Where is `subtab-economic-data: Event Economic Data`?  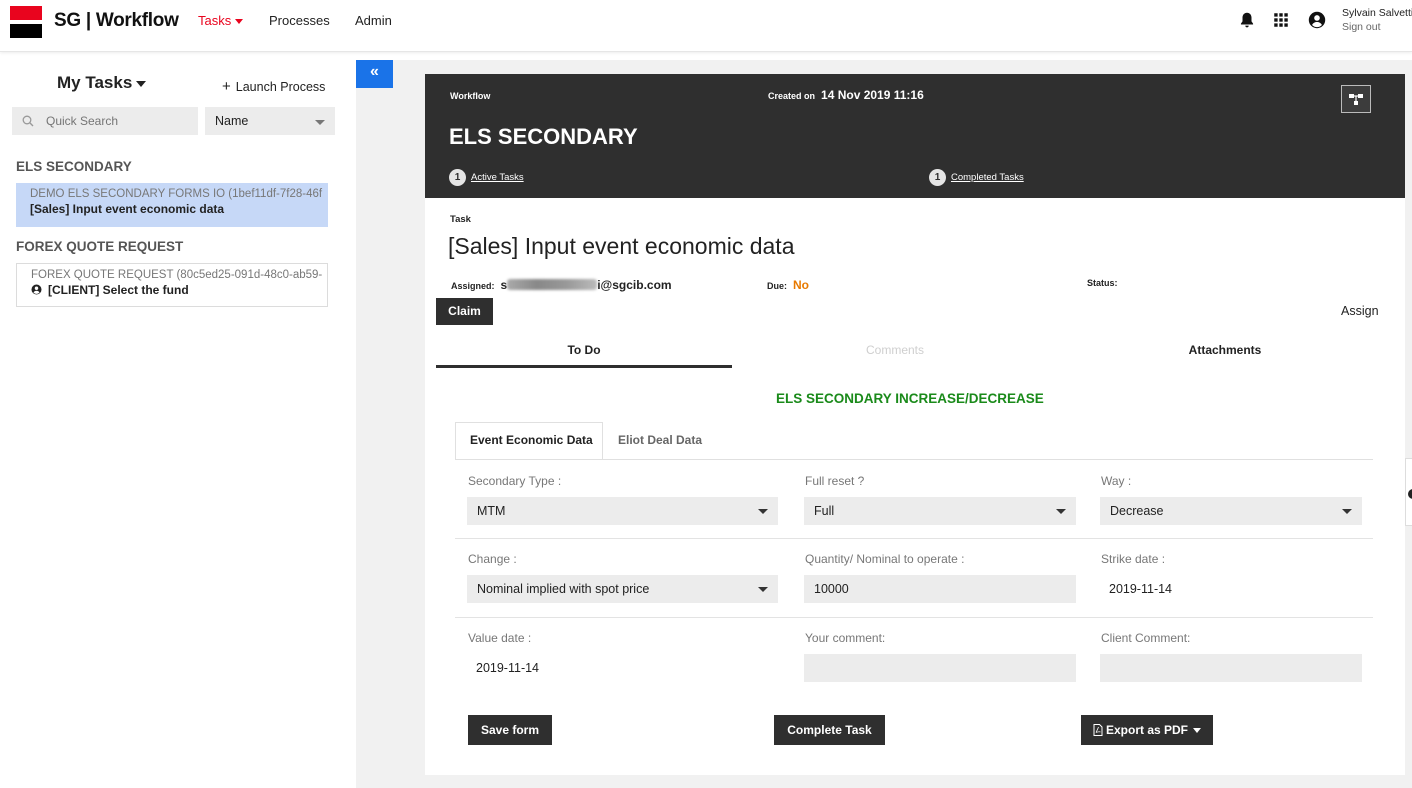 subtab-economic-data: Event Economic Data is located at coordinates (531, 440).